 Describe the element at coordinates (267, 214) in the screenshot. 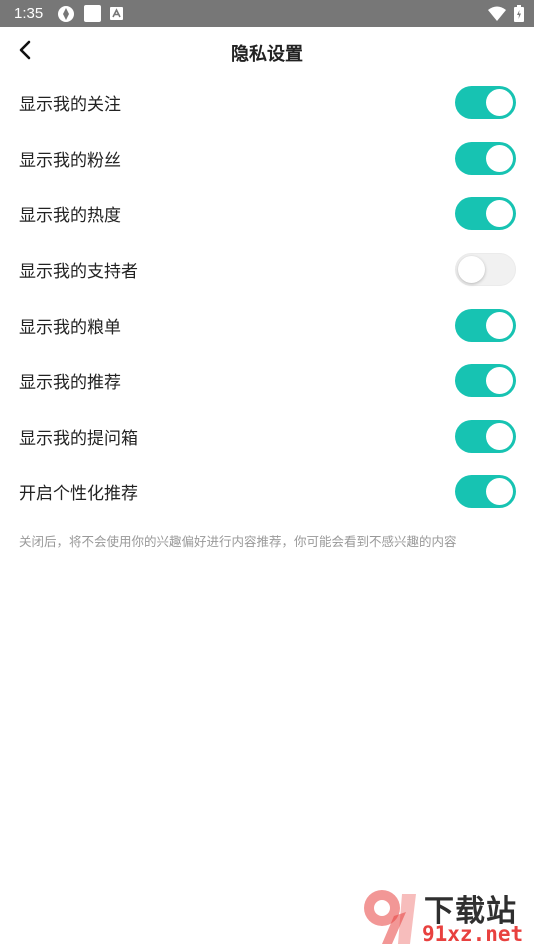

I see `setting-row-show-heat: 显示我的热度` at that location.